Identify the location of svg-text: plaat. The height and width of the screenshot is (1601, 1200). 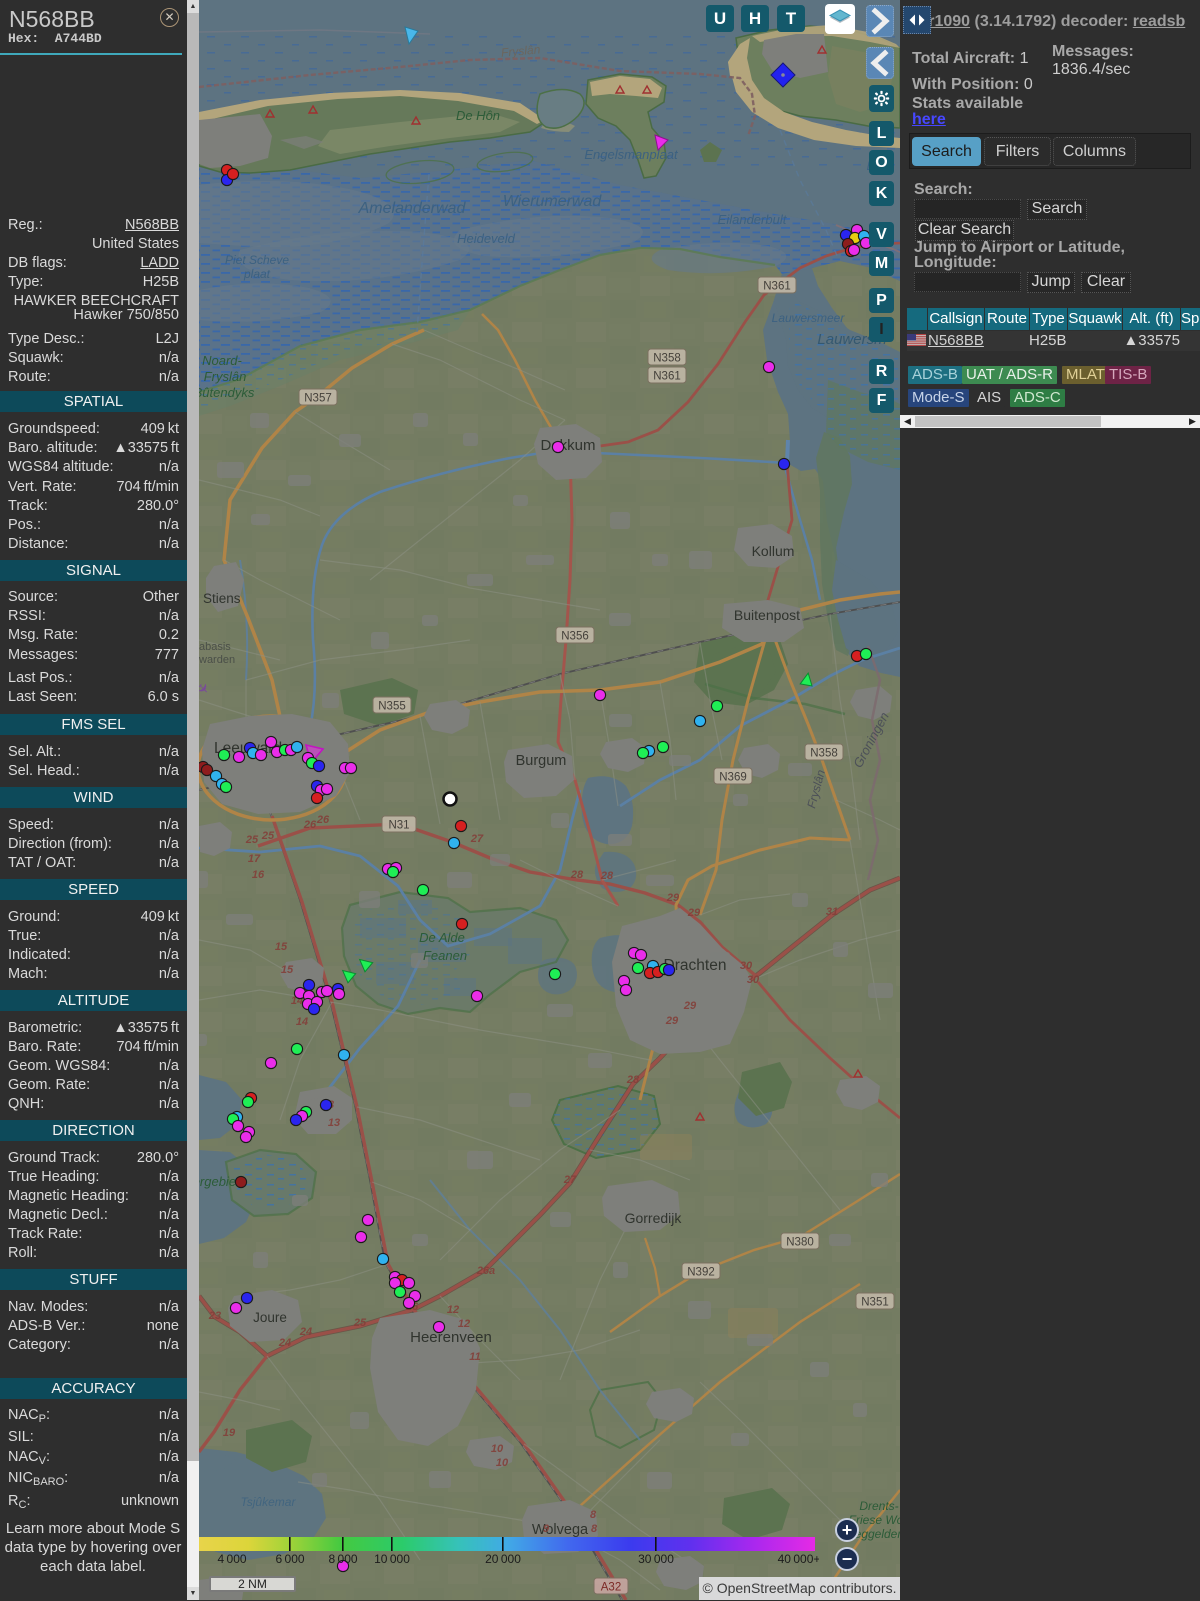
(257, 274).